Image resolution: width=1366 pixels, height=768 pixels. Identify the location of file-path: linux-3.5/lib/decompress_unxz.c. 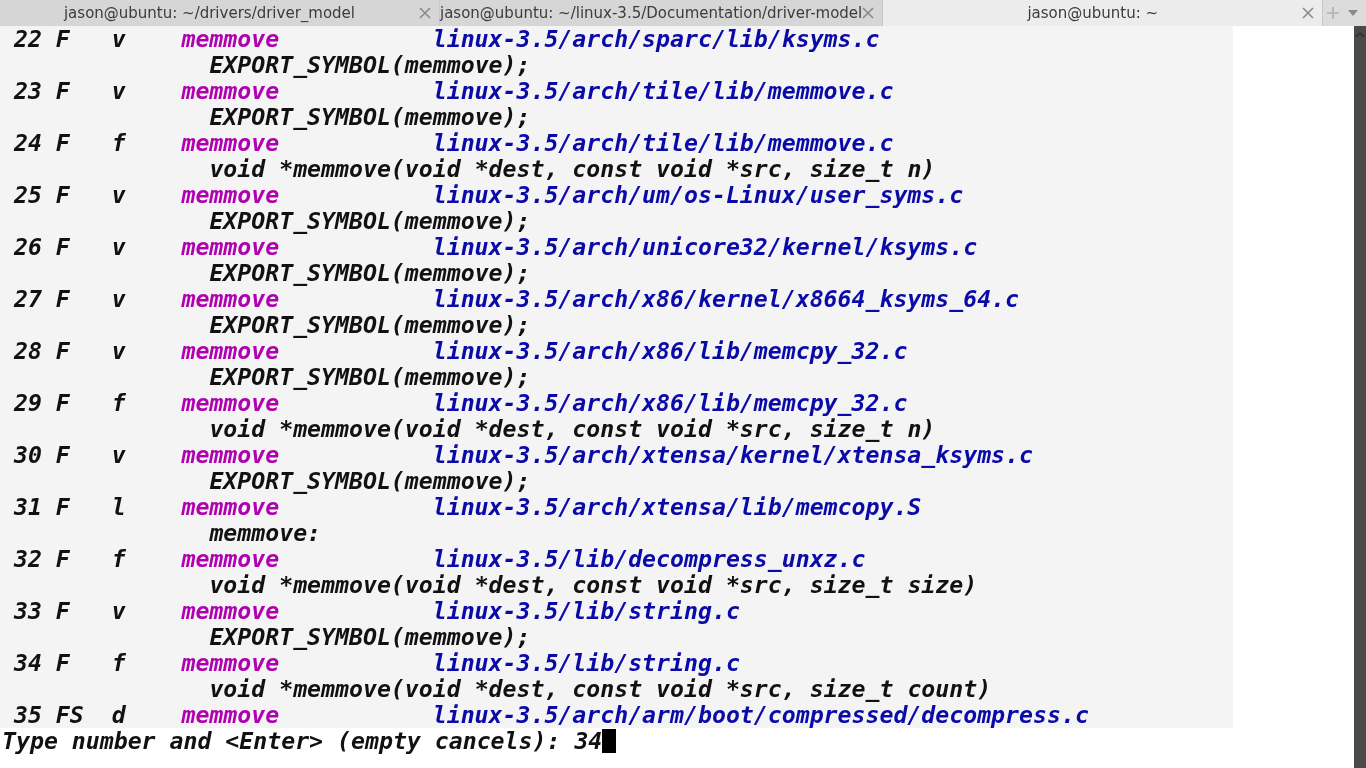
(649, 559).